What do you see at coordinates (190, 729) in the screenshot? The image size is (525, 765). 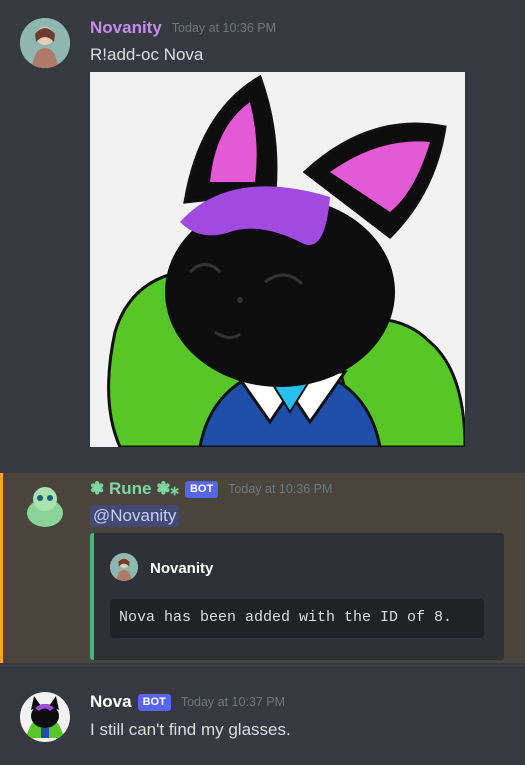 I see `message-text: I still can't find my glasses.` at bounding box center [190, 729].